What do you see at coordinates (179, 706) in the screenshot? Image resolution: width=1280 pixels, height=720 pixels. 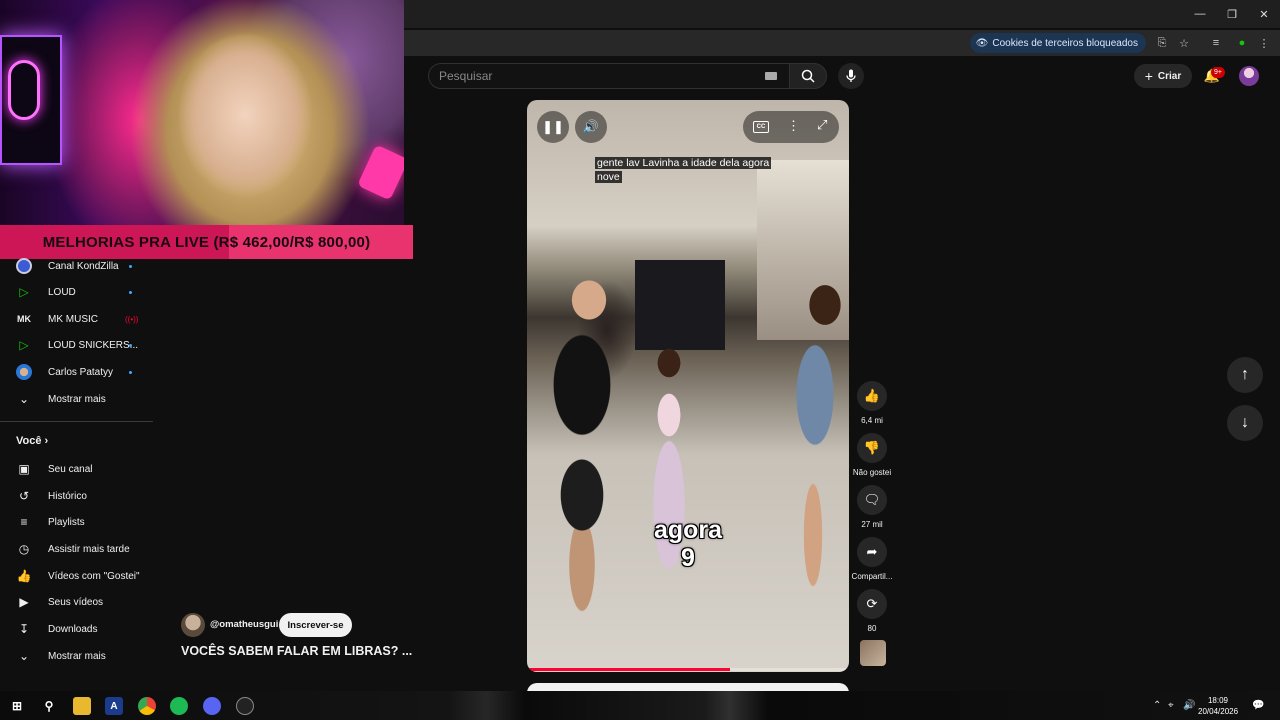 I see `spotify-icon` at bounding box center [179, 706].